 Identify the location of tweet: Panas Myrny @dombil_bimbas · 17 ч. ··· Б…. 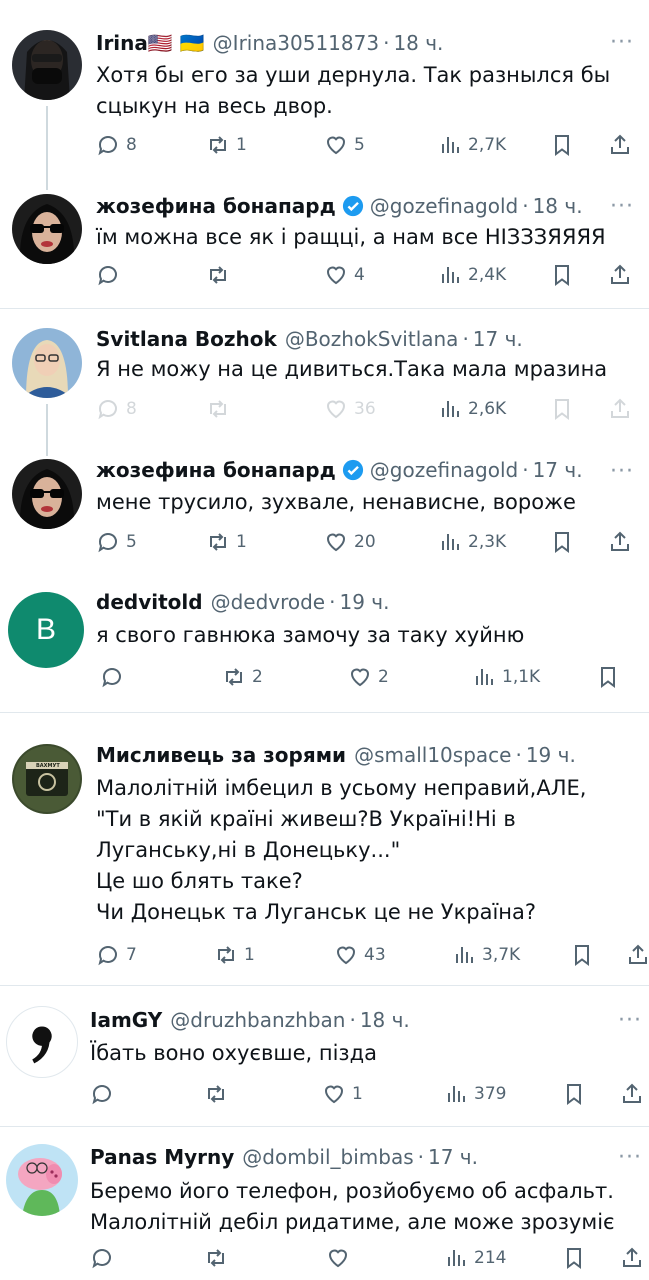
(324, 1203).